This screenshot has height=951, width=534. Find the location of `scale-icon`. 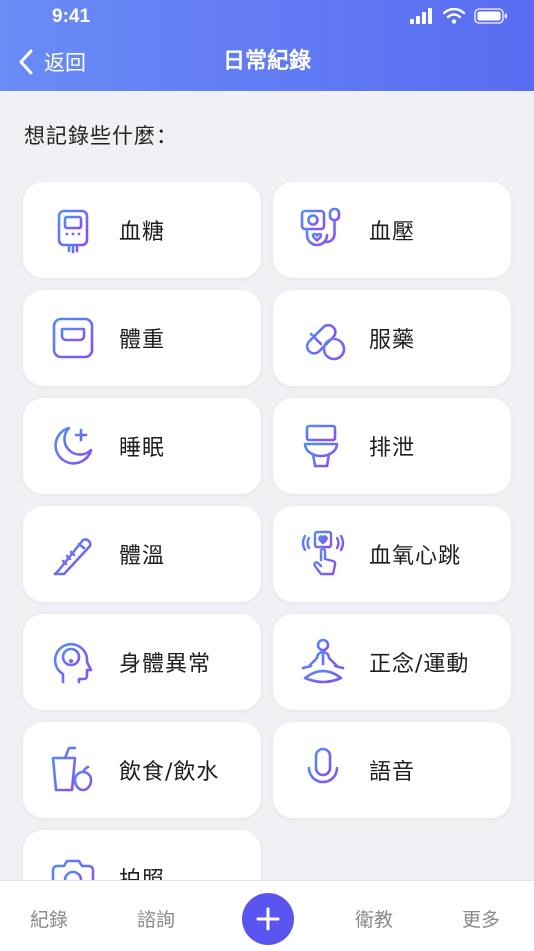

scale-icon is located at coordinates (73, 338).